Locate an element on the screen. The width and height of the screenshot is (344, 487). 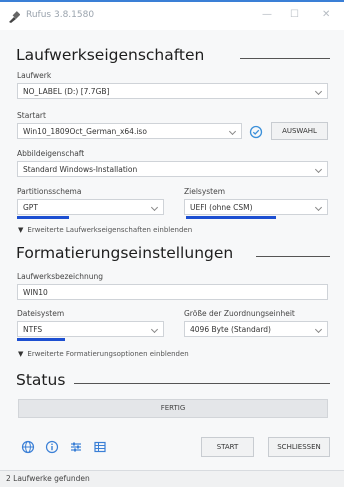
volume-label-value: WIN10 is located at coordinates (35, 292).